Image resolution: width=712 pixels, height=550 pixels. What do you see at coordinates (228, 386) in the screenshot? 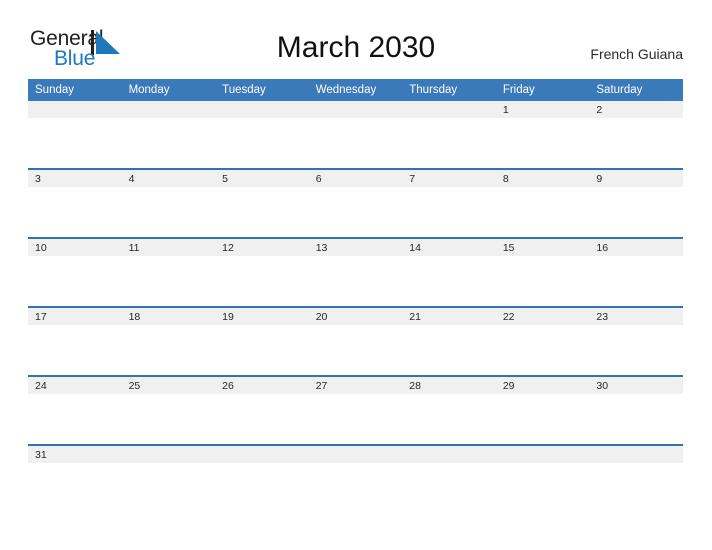
I see `day-number: 26` at bounding box center [228, 386].